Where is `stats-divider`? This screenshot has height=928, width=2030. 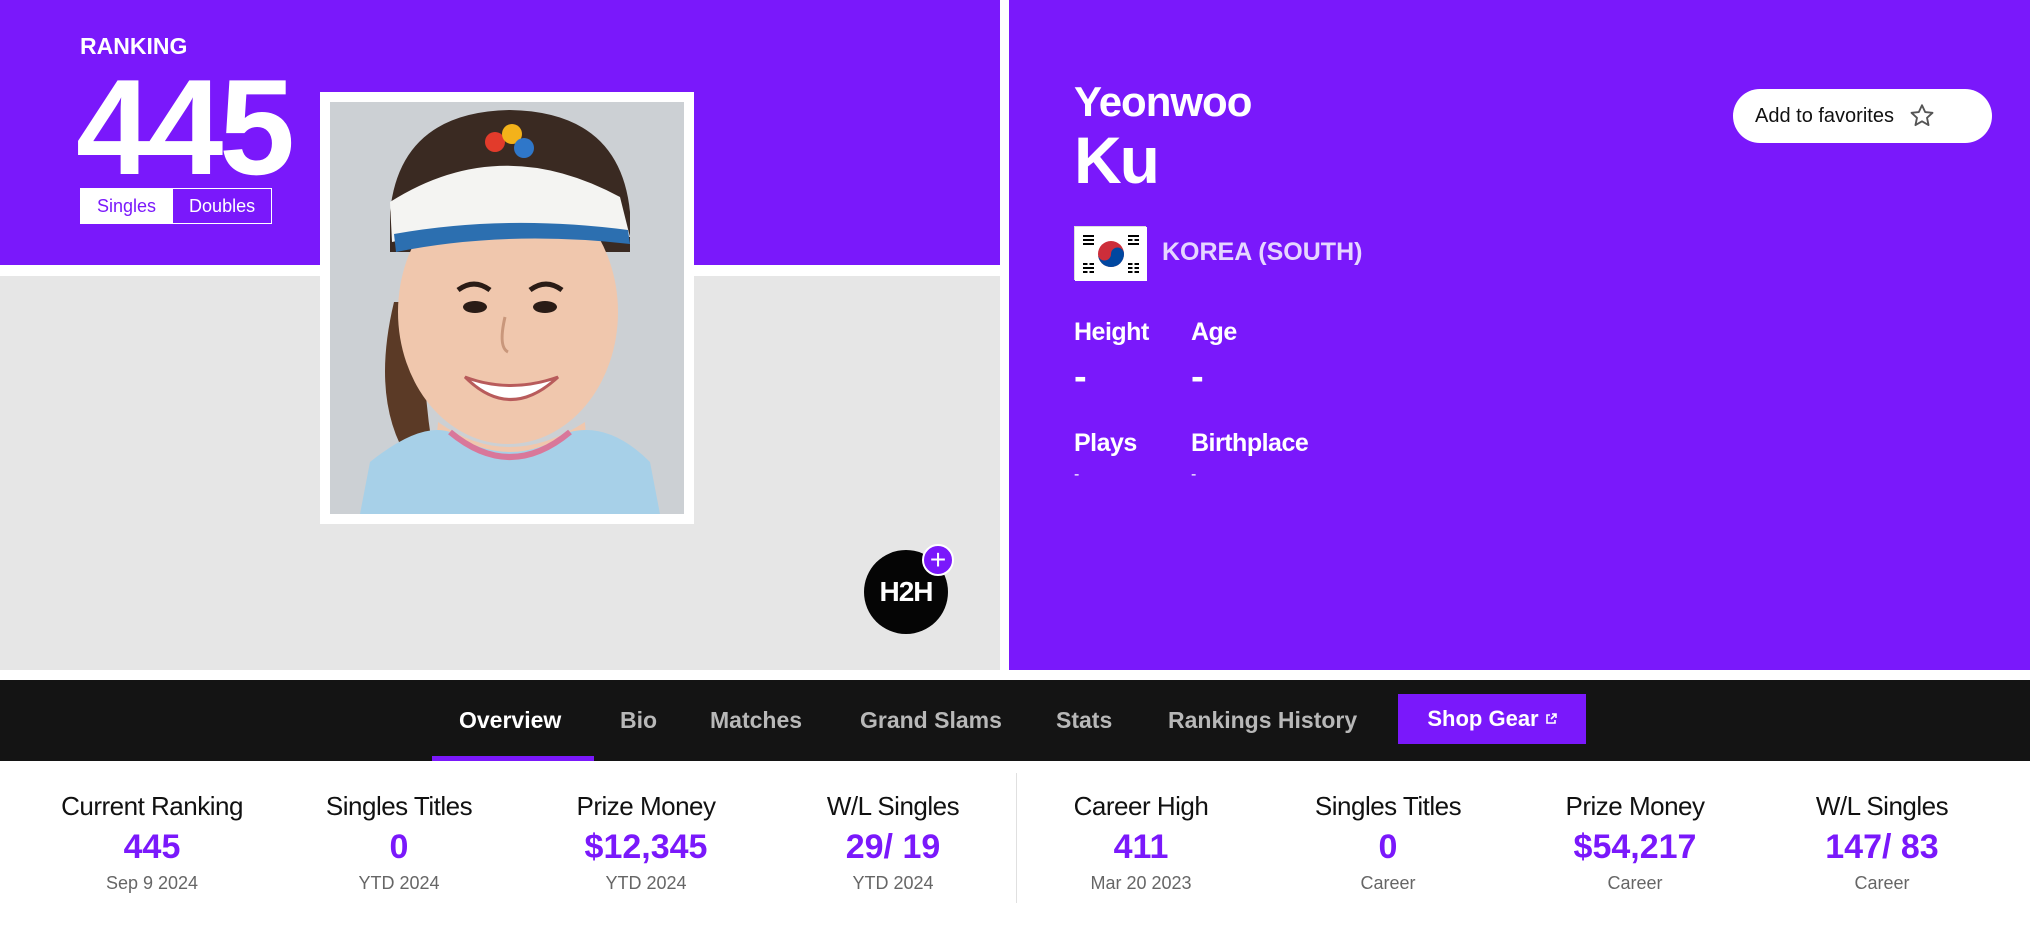
stats-divider is located at coordinates (1016, 838).